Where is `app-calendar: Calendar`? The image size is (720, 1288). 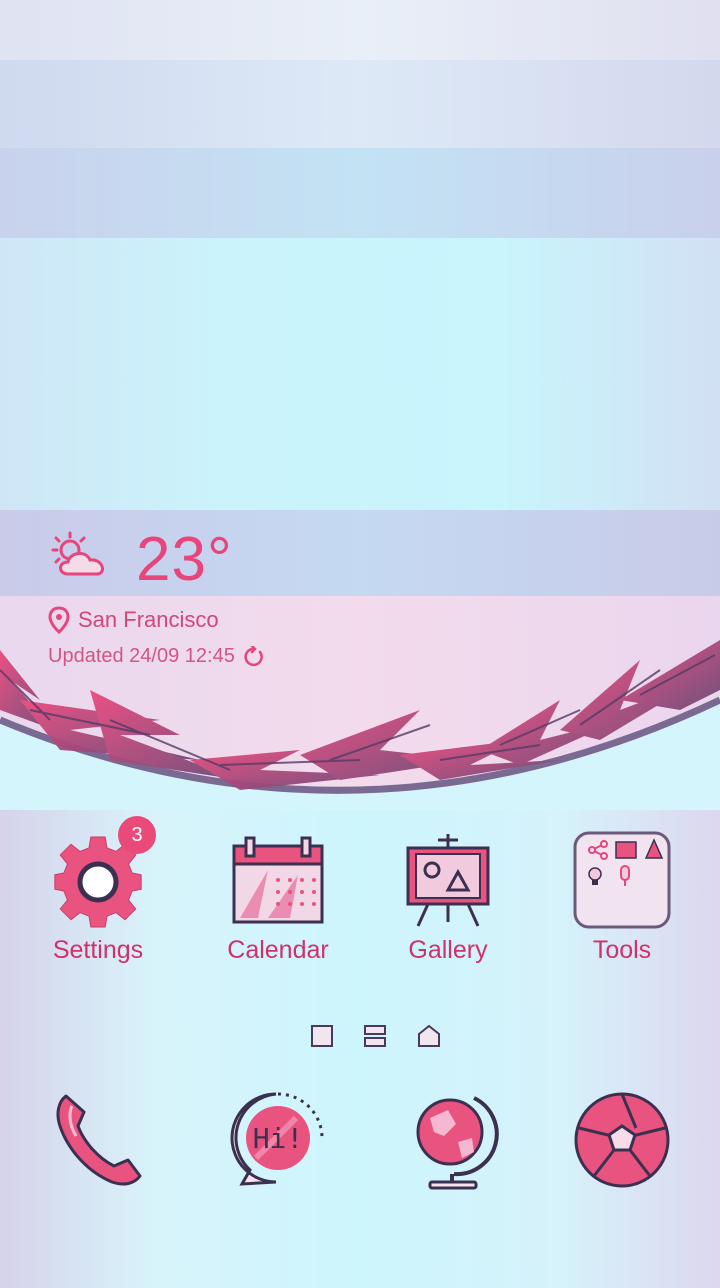
app-calendar: Calendar is located at coordinates (278, 897).